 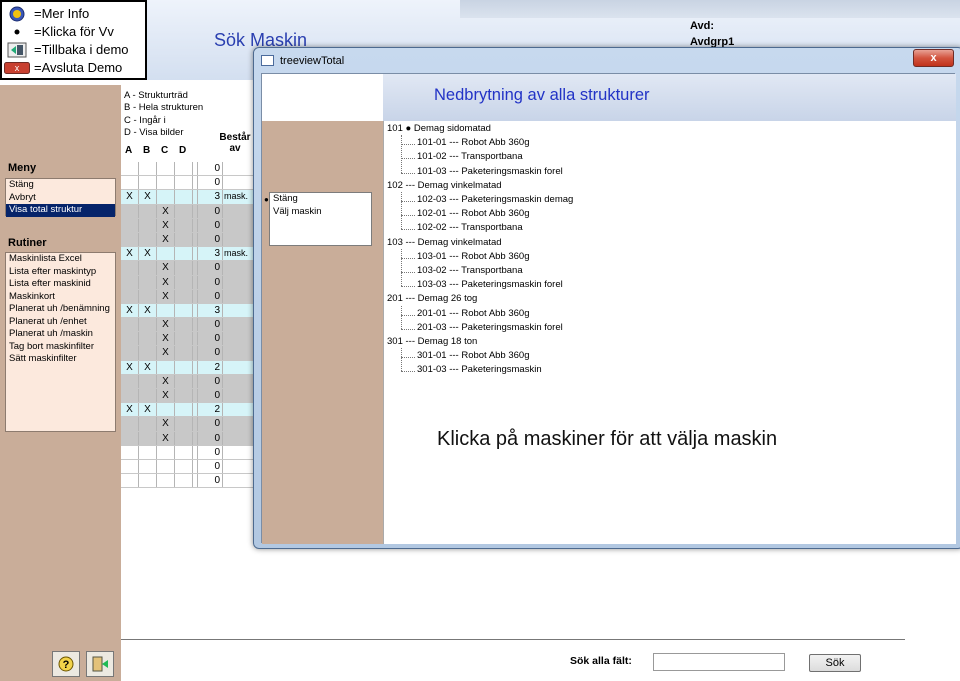 I want to click on tree-leaf: 101-03 --- Paketeringsmaskin forel, so click(x=490, y=171).